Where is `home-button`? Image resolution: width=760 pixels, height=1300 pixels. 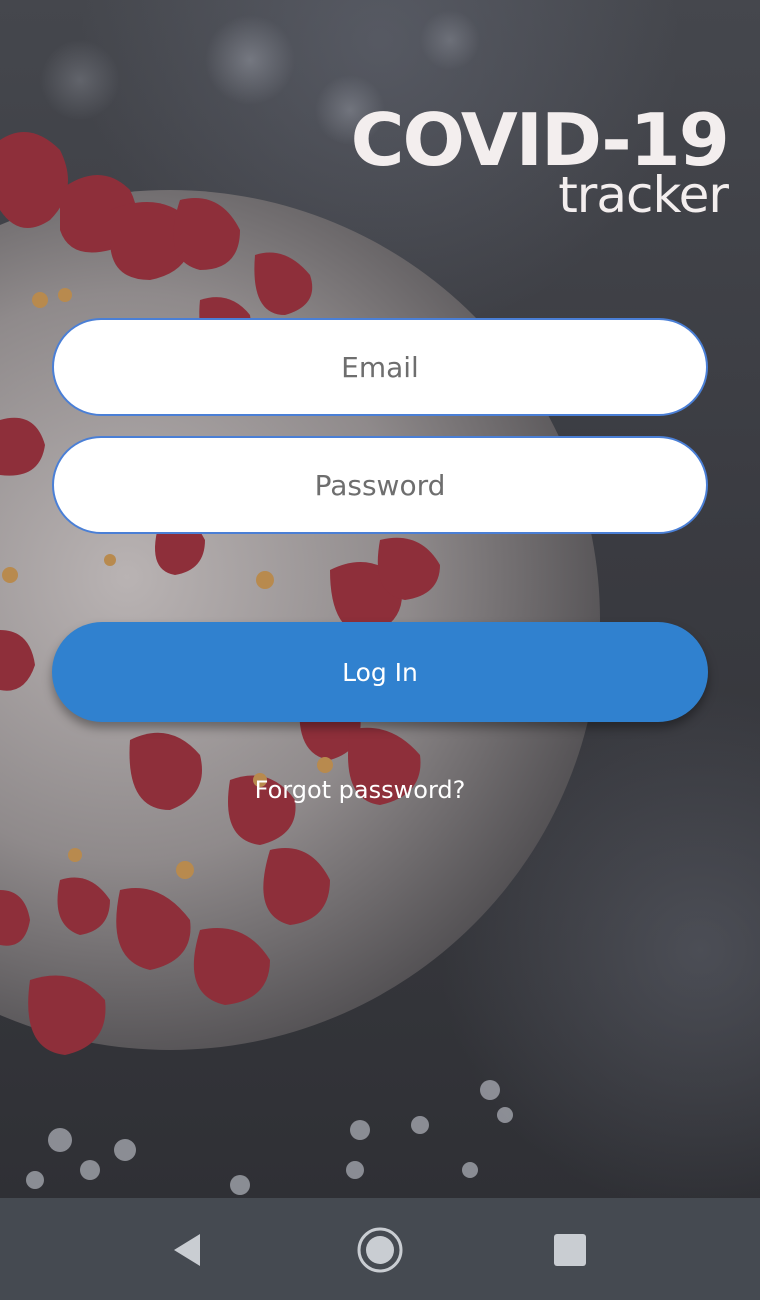
home-button is located at coordinates (380, 1250).